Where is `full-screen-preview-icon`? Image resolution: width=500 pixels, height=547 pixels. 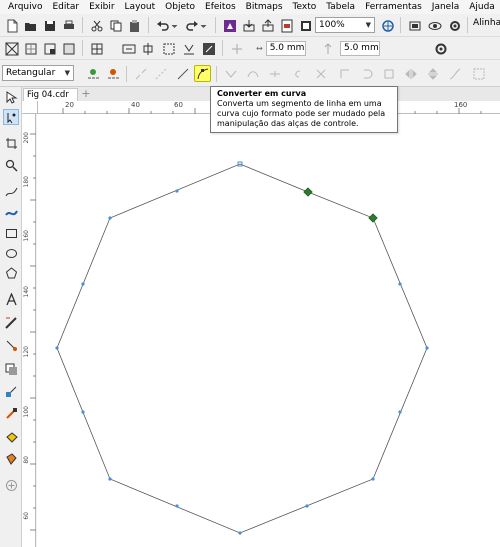
full-screen-preview-icon is located at coordinates (414, 25).